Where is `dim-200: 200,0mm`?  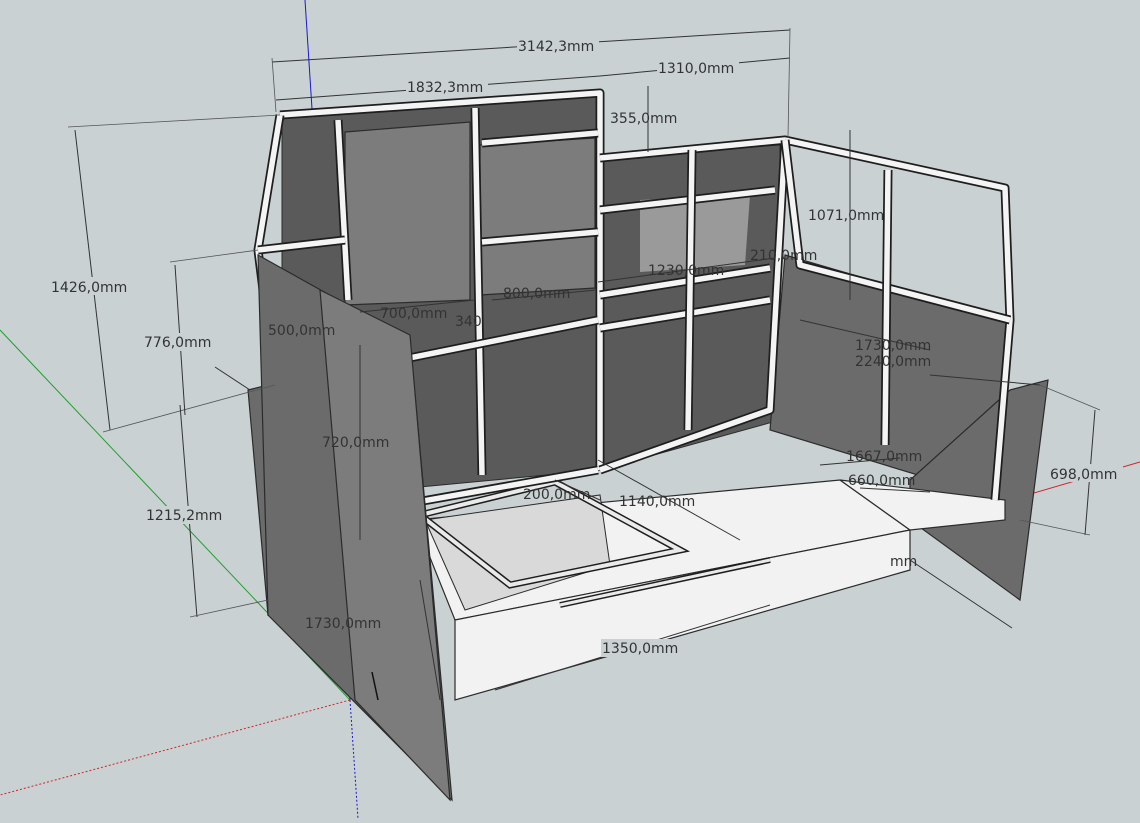
dim-200: 200,0mm is located at coordinates (556, 495).